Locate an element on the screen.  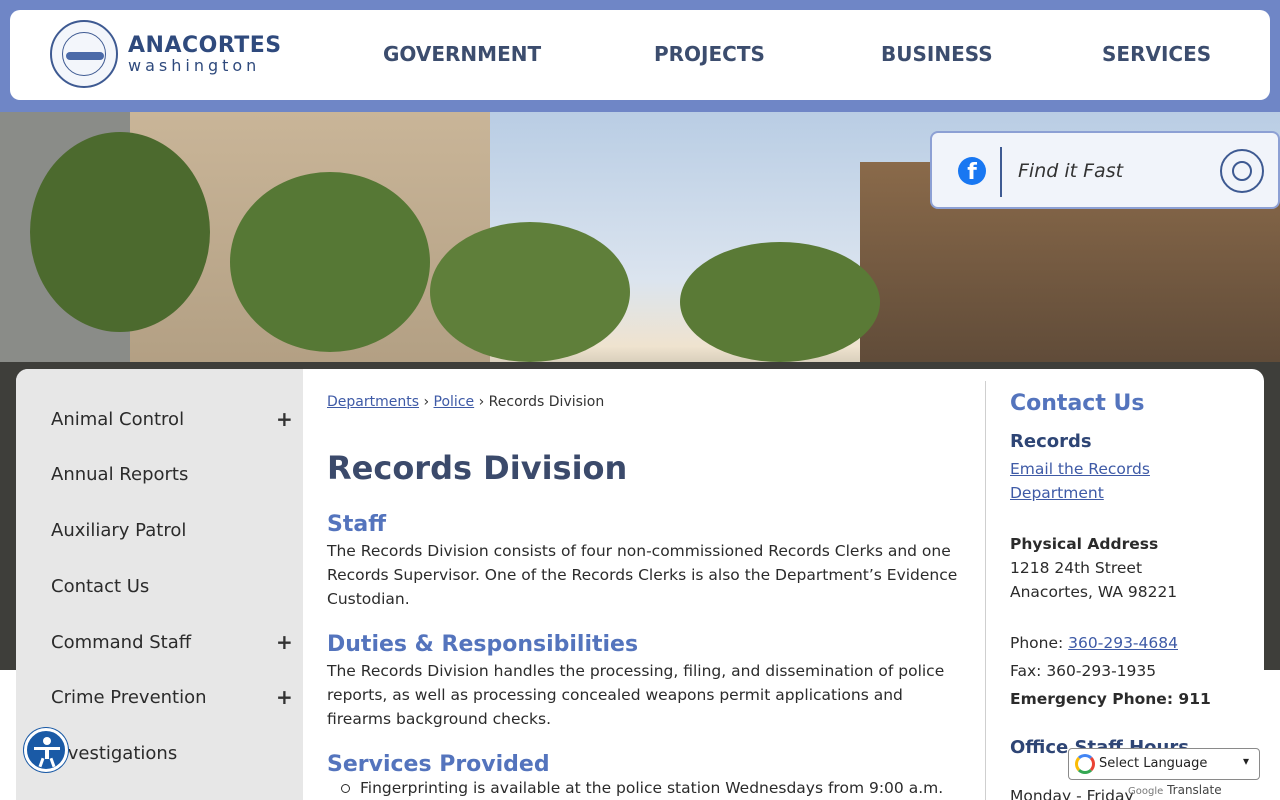
facebook-icon: f is located at coordinates (972, 171).